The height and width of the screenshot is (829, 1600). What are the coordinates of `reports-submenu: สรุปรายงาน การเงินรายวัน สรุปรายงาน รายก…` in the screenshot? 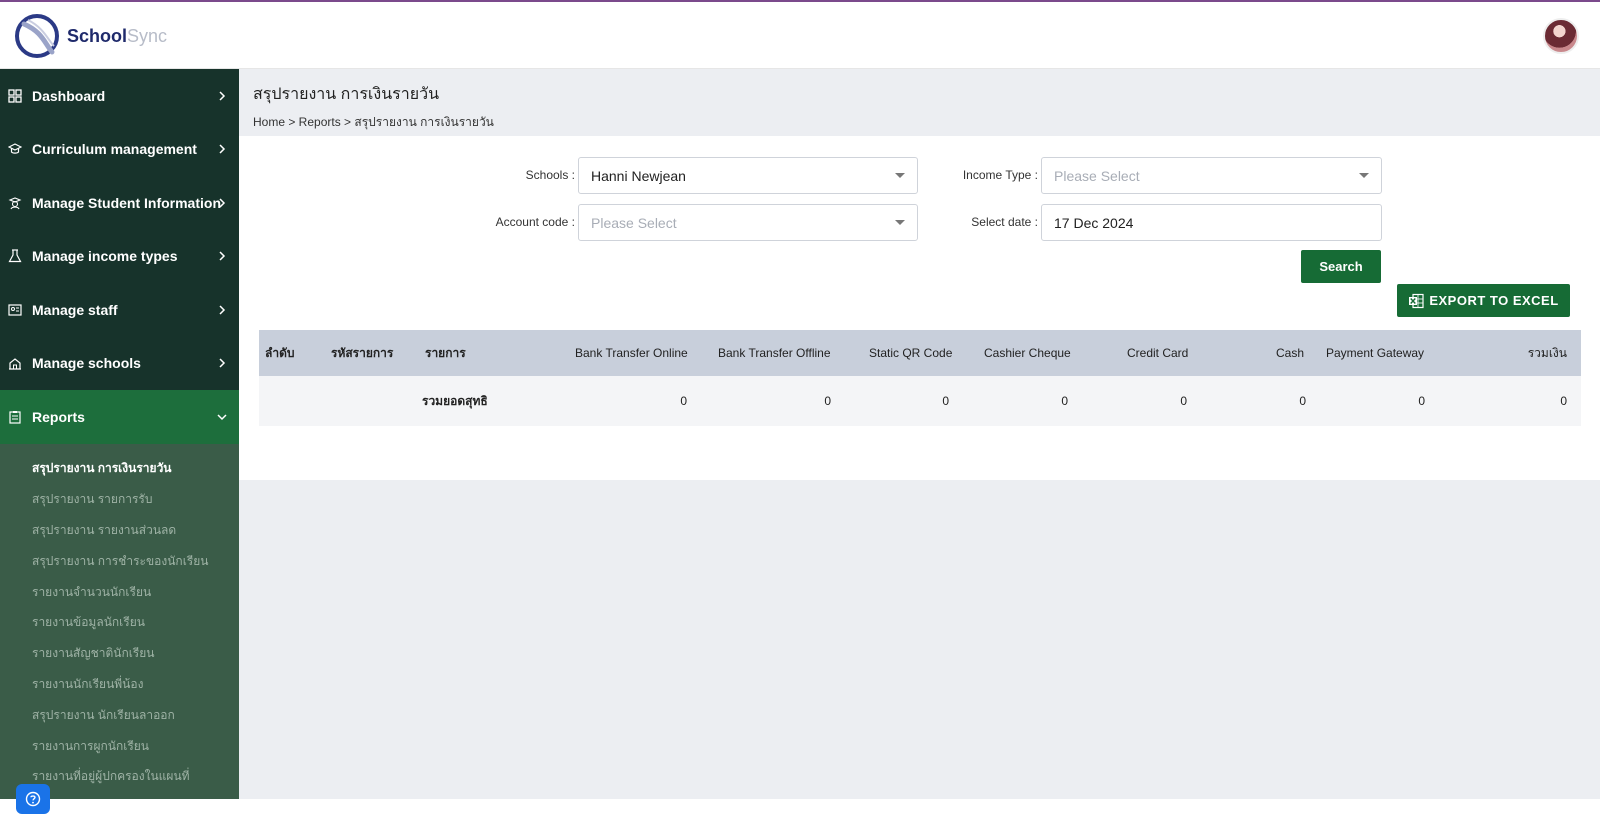 It's located at (119, 621).